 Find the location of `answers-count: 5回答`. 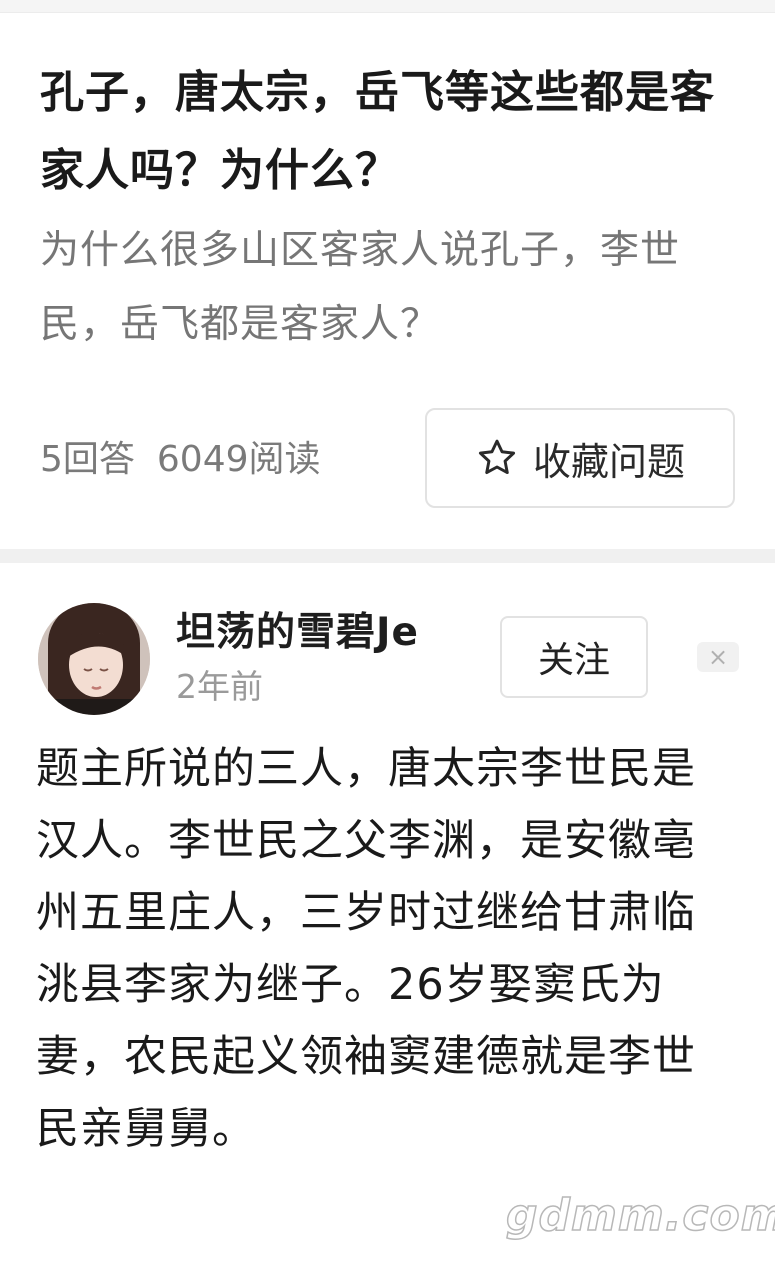

answers-count: 5回答 is located at coordinates (87, 459).